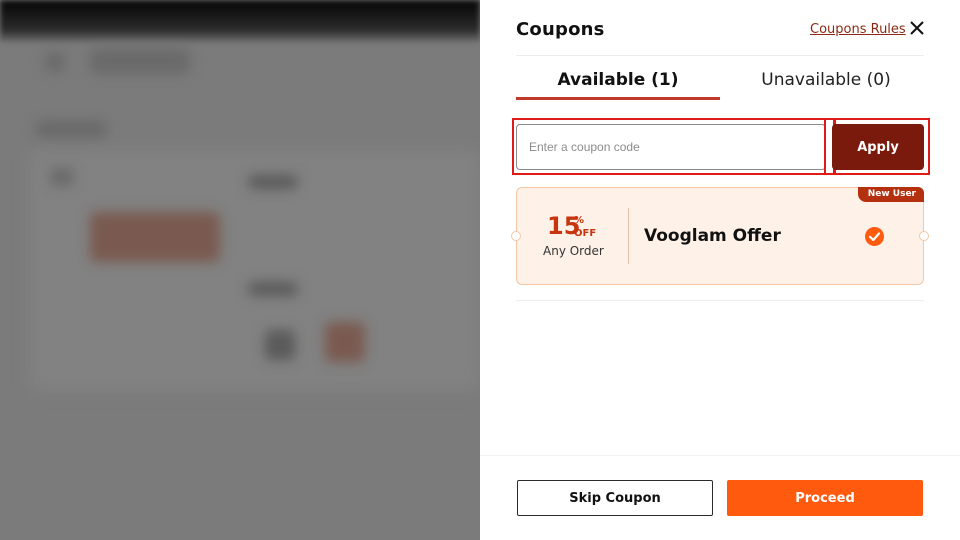 The height and width of the screenshot is (540, 960). I want to click on proceed-button: Proceed, so click(825, 498).